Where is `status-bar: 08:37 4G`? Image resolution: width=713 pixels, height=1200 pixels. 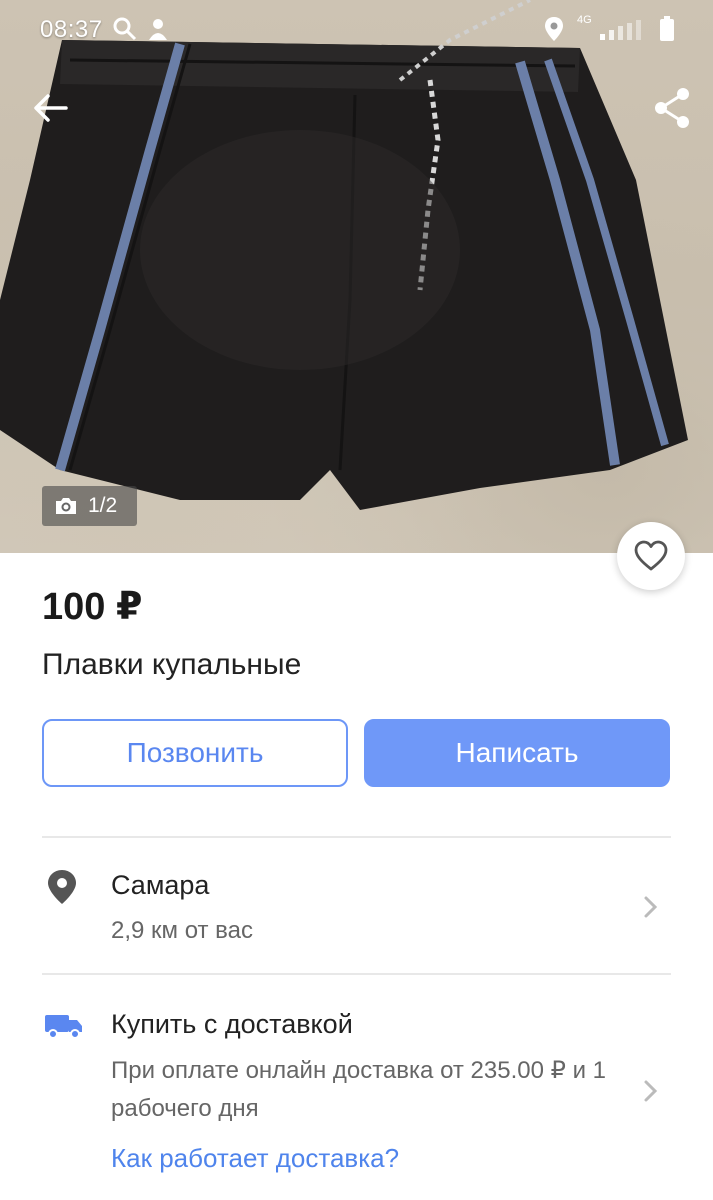 status-bar: 08:37 4G is located at coordinates (356, 29).